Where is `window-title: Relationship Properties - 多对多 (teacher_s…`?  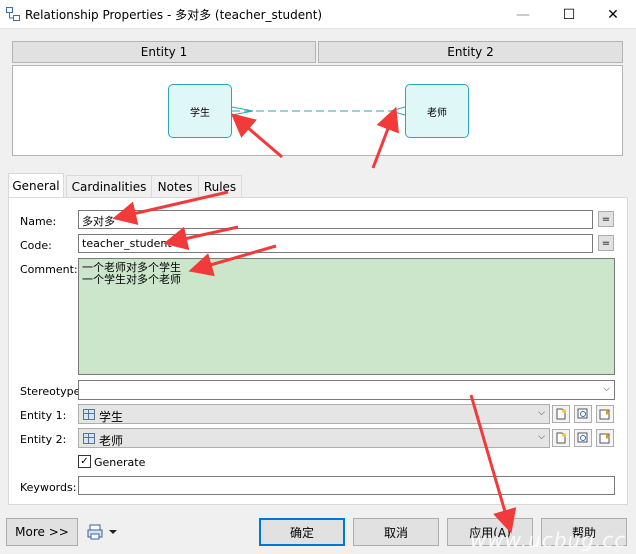 window-title: Relationship Properties - 多对多 (teacher_s… is located at coordinates (174, 15).